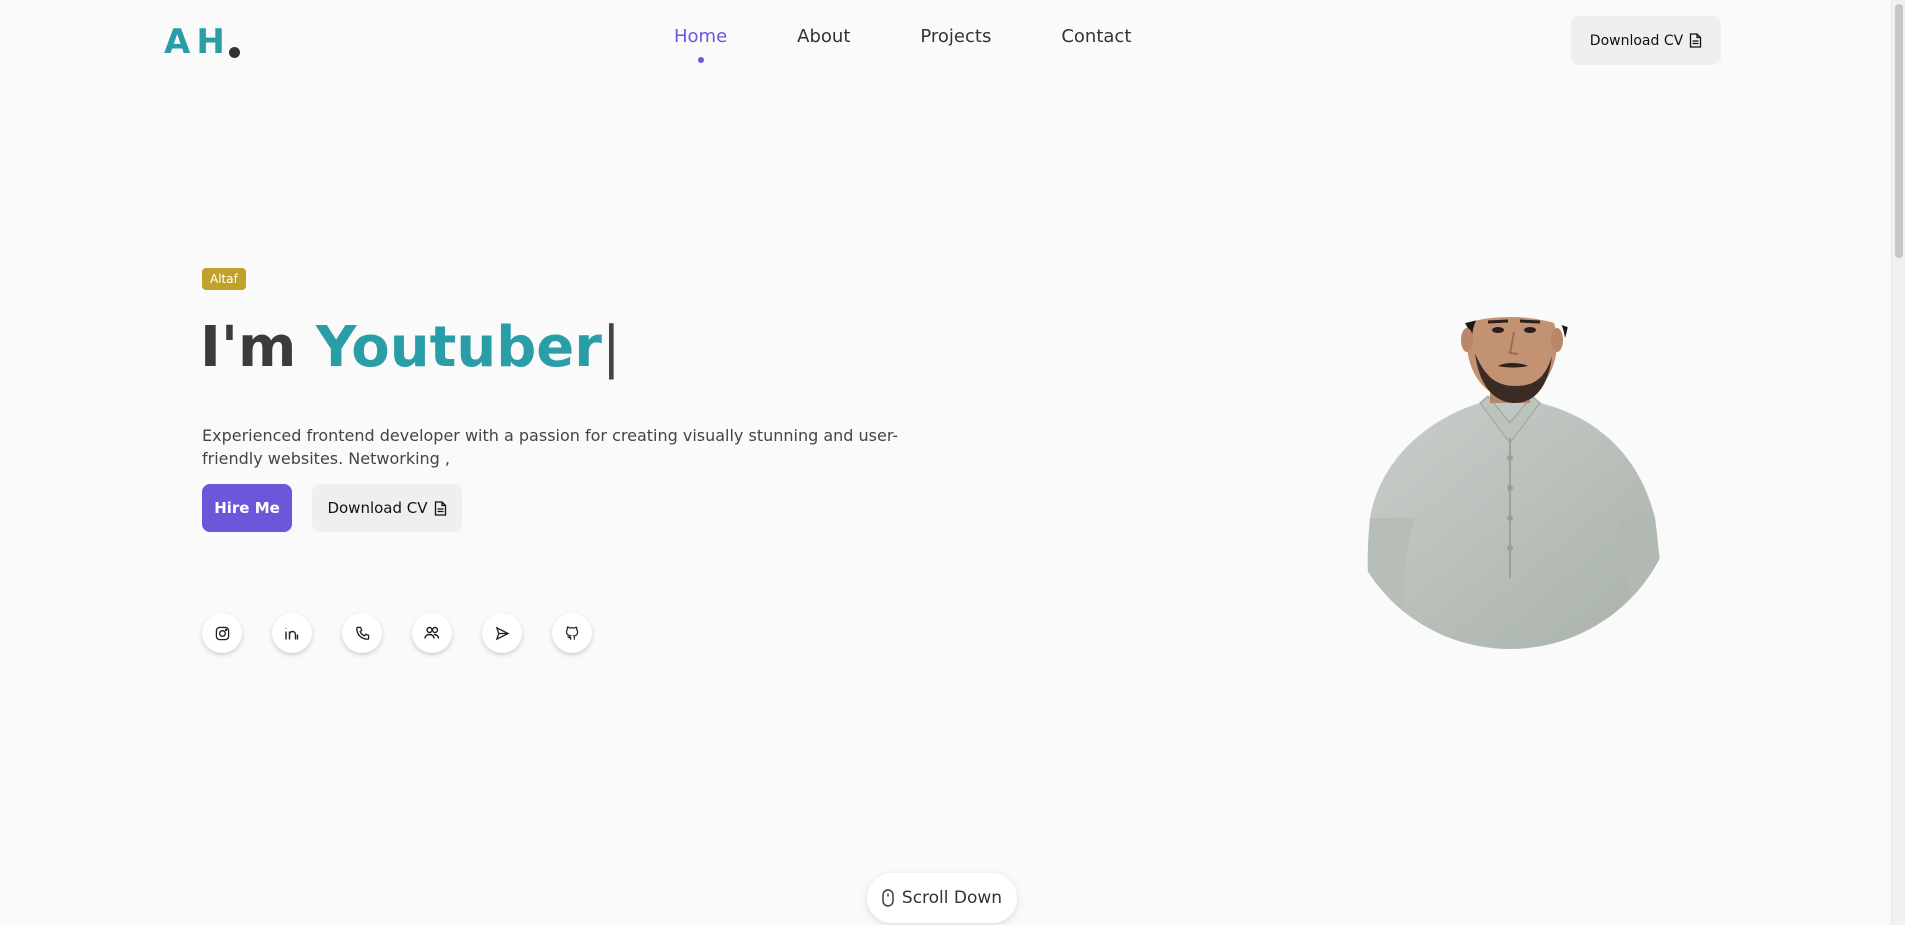 This screenshot has height=925, width=1905. Describe the element at coordinates (258, 347) in the screenshot. I see `headline-prefix: I'm` at that location.